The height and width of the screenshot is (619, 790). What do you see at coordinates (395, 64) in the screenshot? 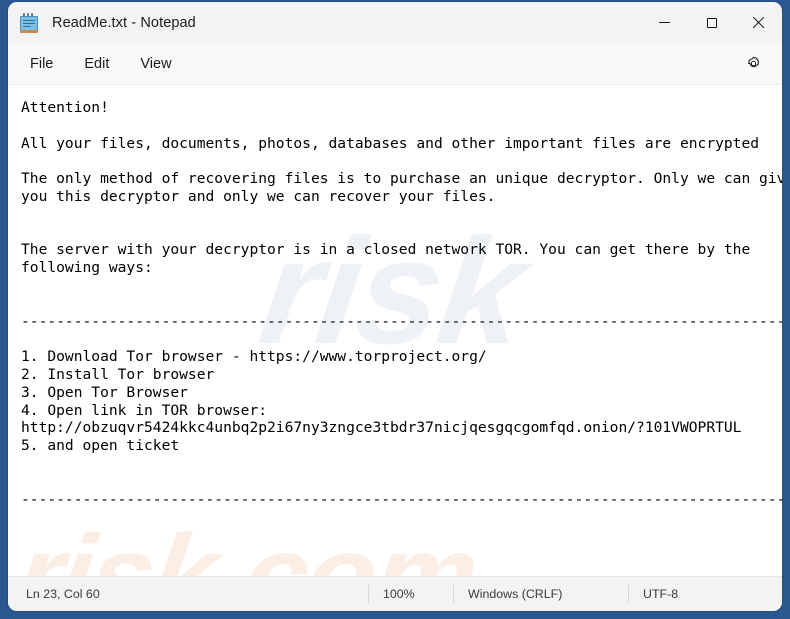
I see `menu-bar: File Edit View` at bounding box center [395, 64].